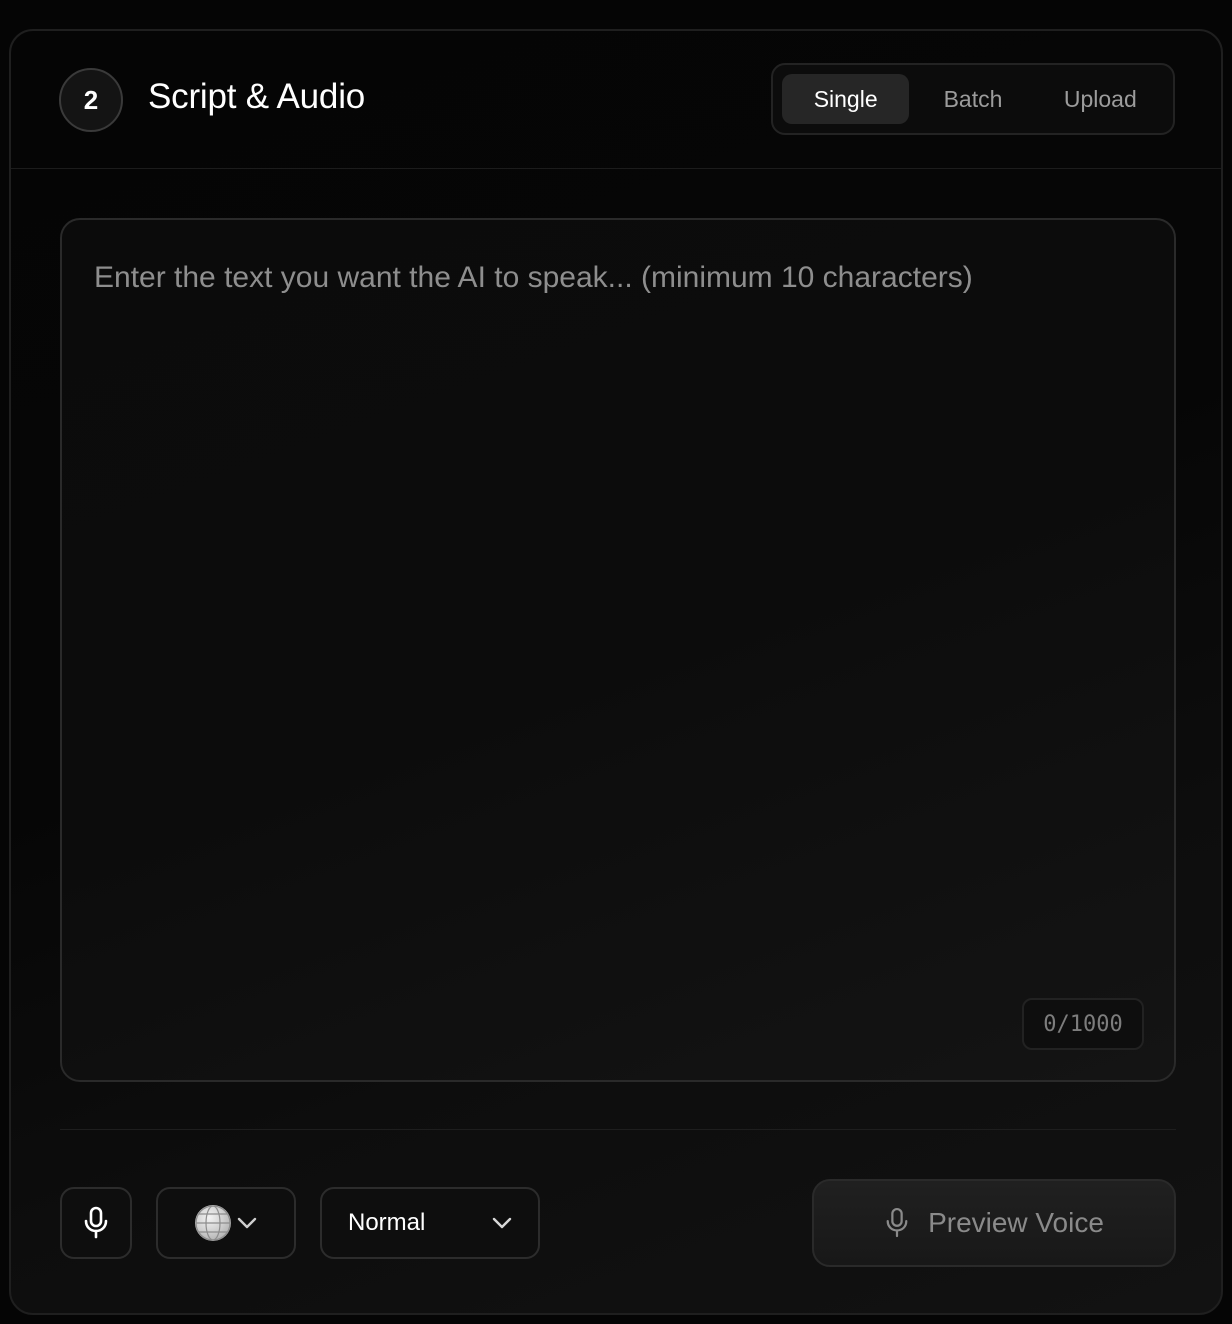 The width and height of the screenshot is (1232, 1324). What do you see at coordinates (846, 99) in the screenshot?
I see `tab-single: Single` at bounding box center [846, 99].